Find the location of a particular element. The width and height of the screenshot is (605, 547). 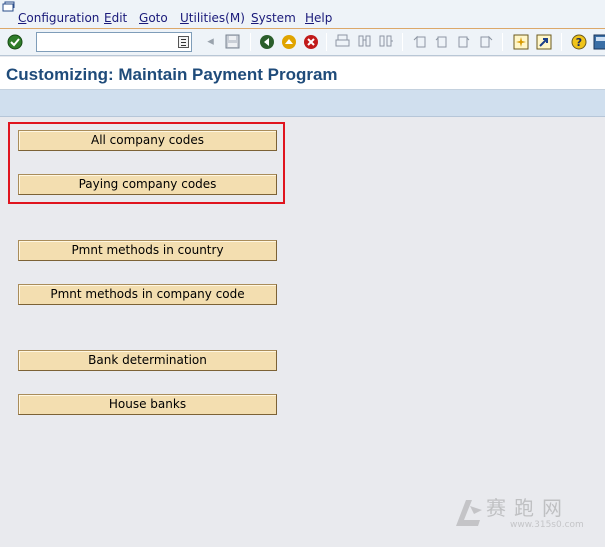

all-company-codes-button: All company codes is located at coordinates (147, 140).